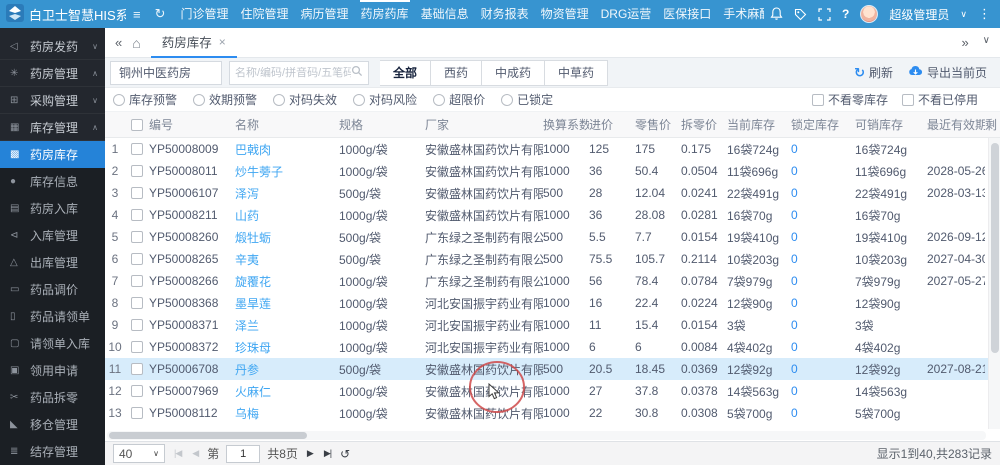  Describe the element at coordinates (385, 14) in the screenshot. I see `top-menu-item: 药房药库` at that location.